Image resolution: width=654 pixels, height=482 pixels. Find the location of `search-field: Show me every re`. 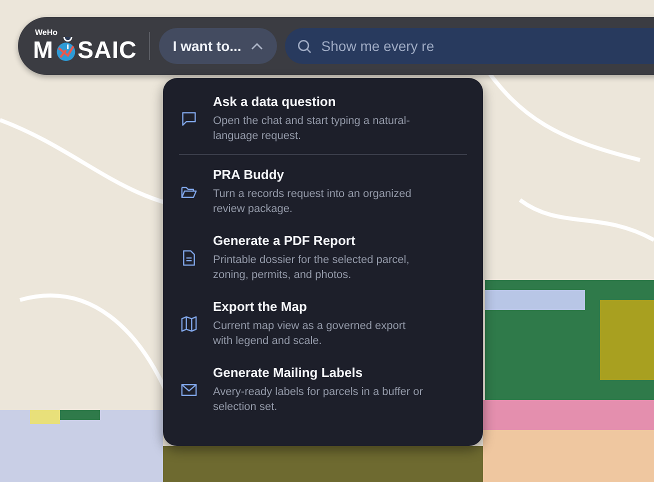

search-field: Show me every re is located at coordinates (469, 46).